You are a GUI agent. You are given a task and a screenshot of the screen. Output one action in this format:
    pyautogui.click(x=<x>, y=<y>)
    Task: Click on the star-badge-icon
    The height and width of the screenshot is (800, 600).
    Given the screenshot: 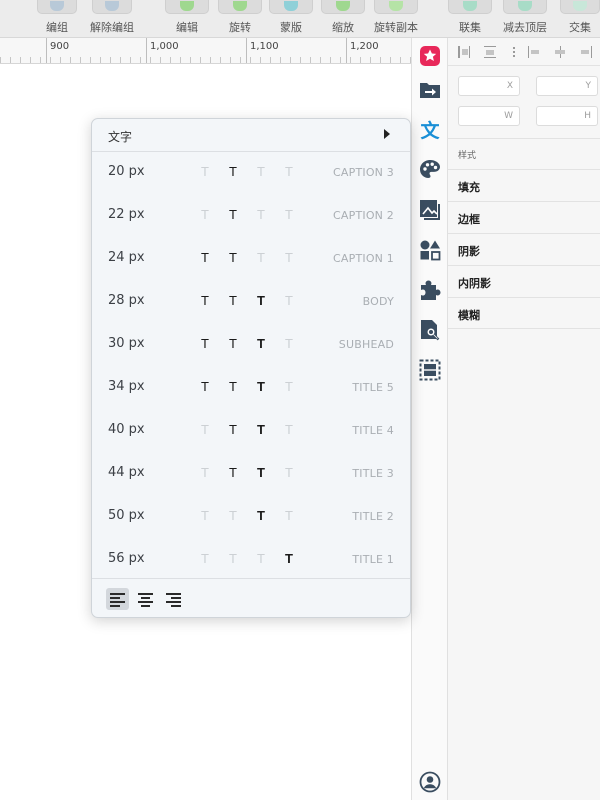 What is the action you would take?
    pyautogui.click(x=430, y=56)
    